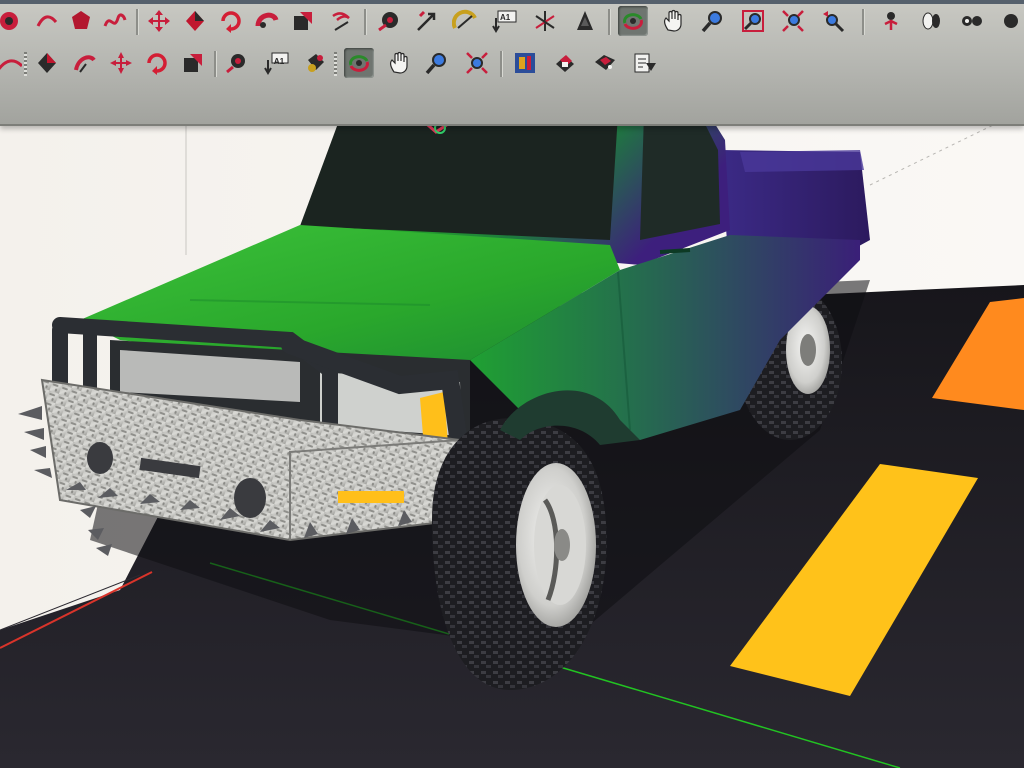  Describe the element at coordinates (371, 497) in the screenshot. I see `bumper-reflector` at that location.